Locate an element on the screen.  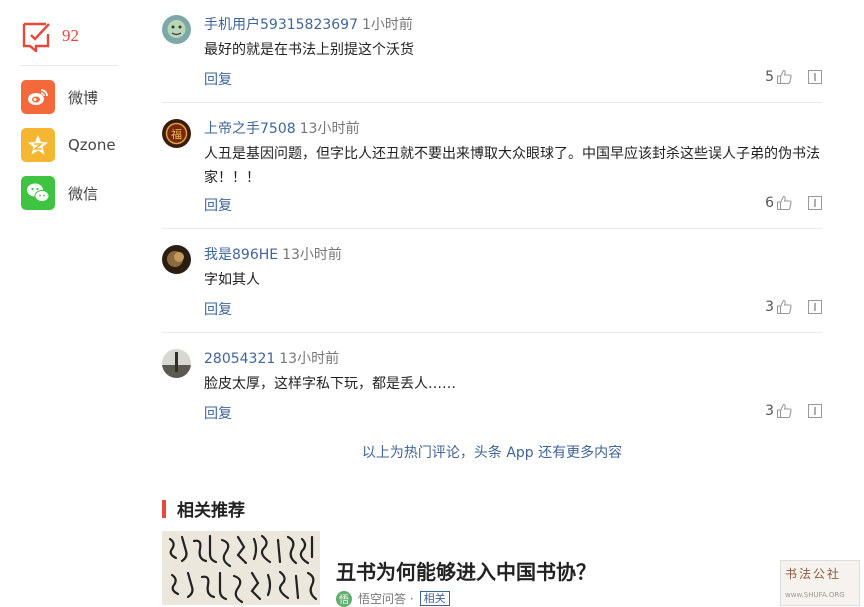
sidebar-divider is located at coordinates (69, 65).